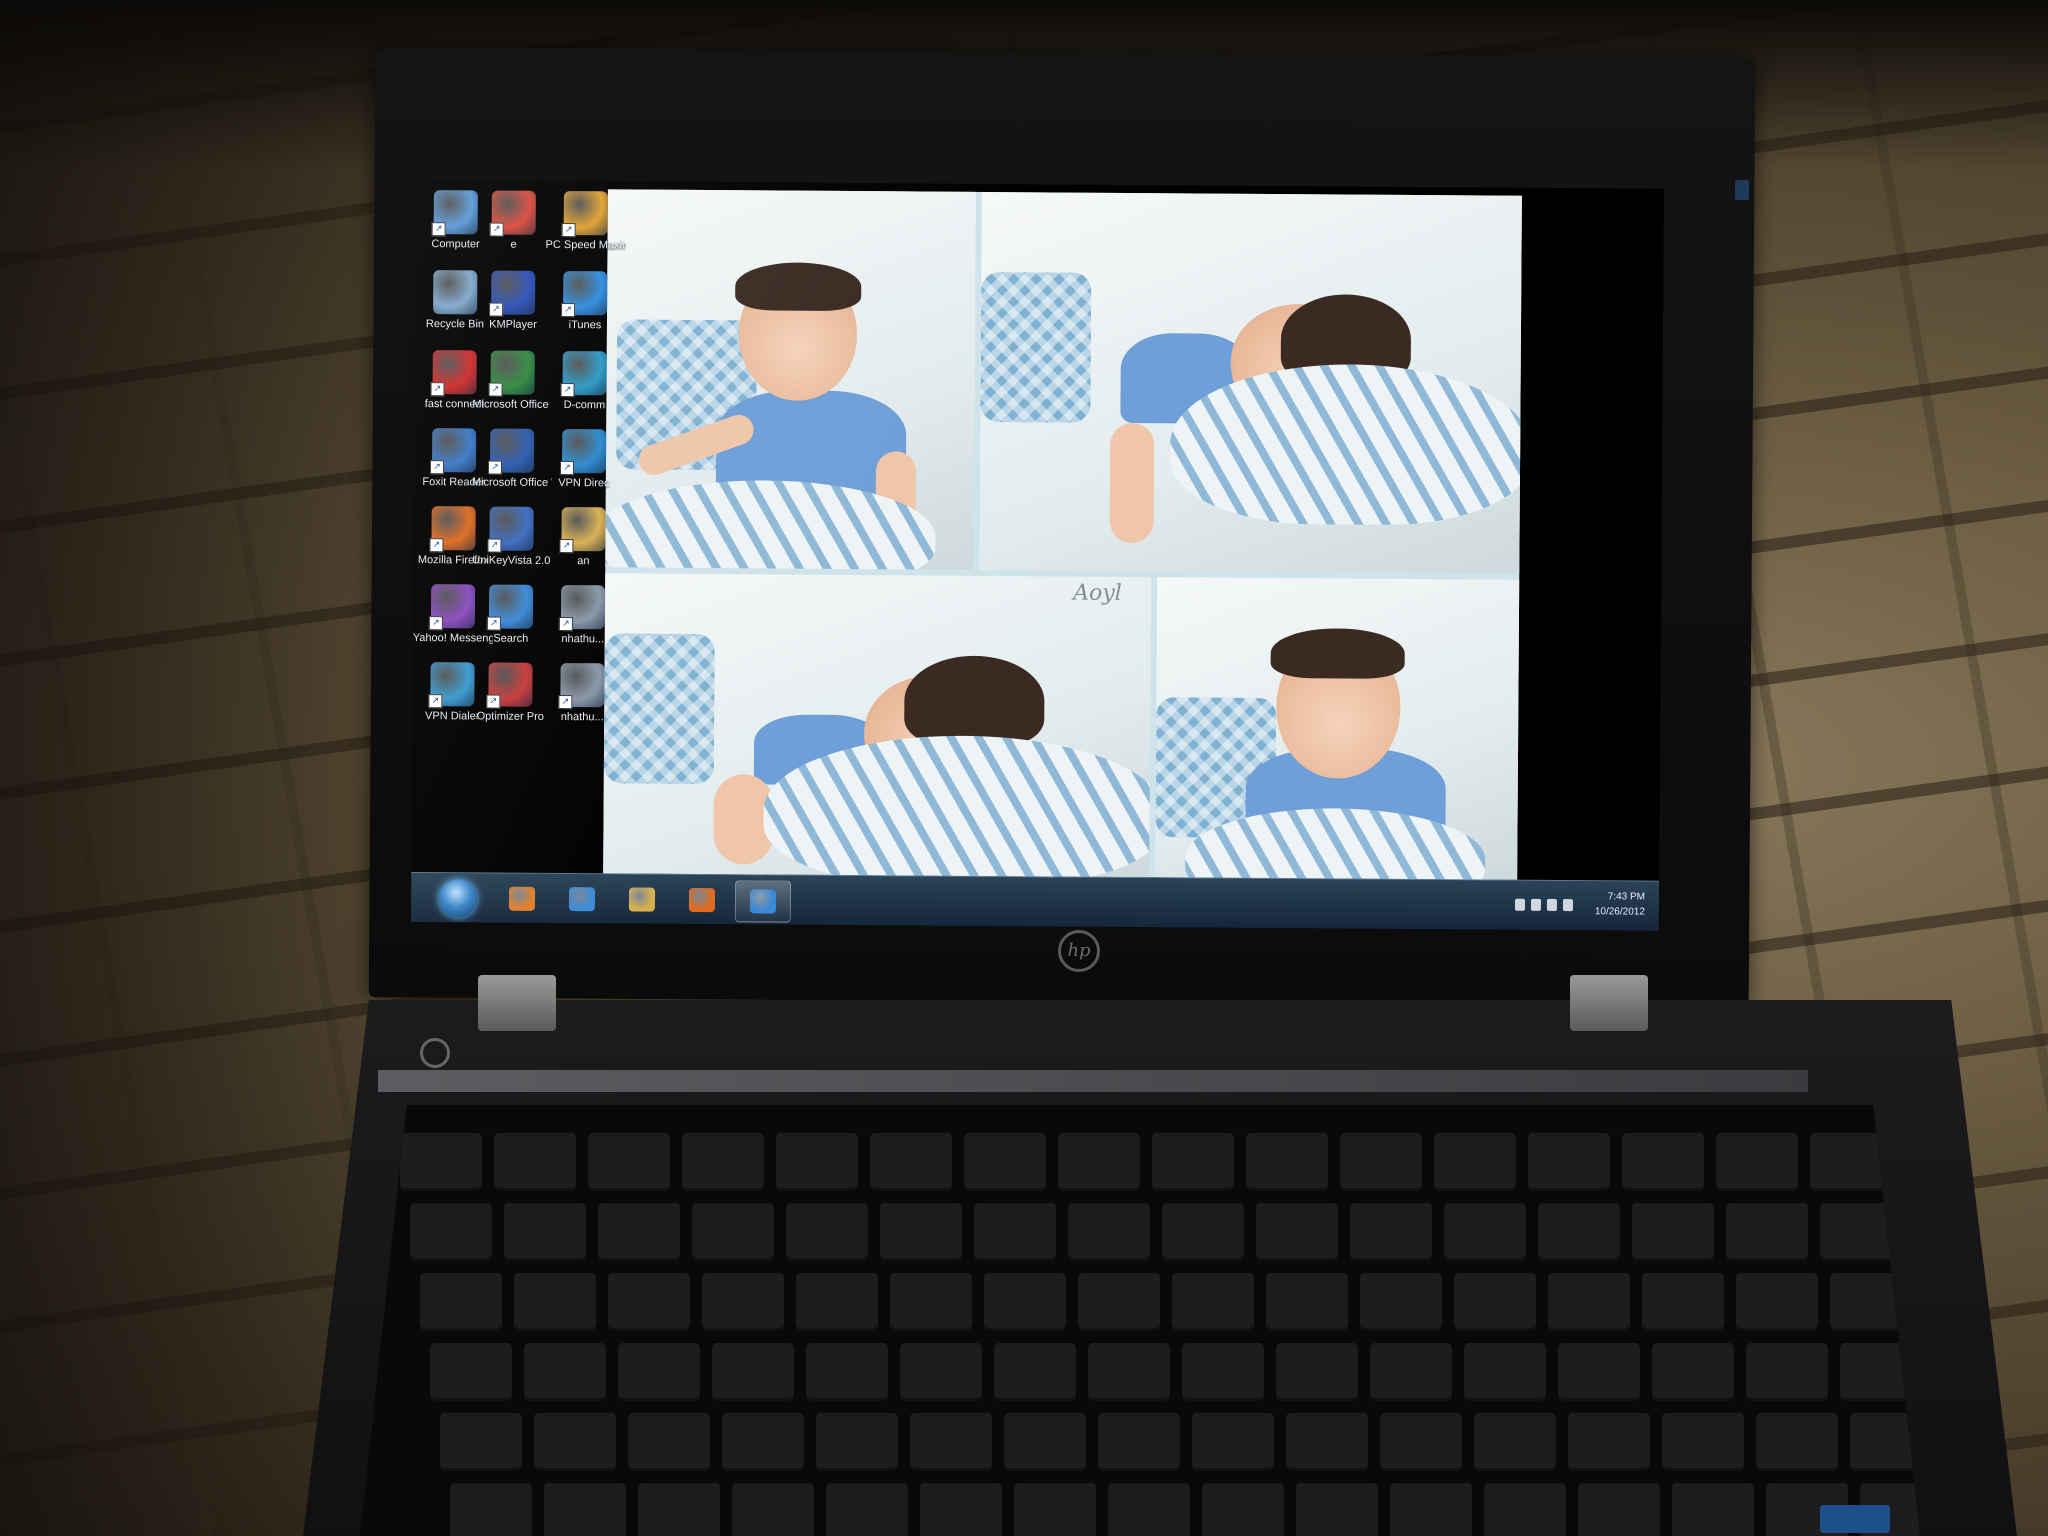  Describe the element at coordinates (1568, 905) in the screenshot. I see `volume-icon` at that location.